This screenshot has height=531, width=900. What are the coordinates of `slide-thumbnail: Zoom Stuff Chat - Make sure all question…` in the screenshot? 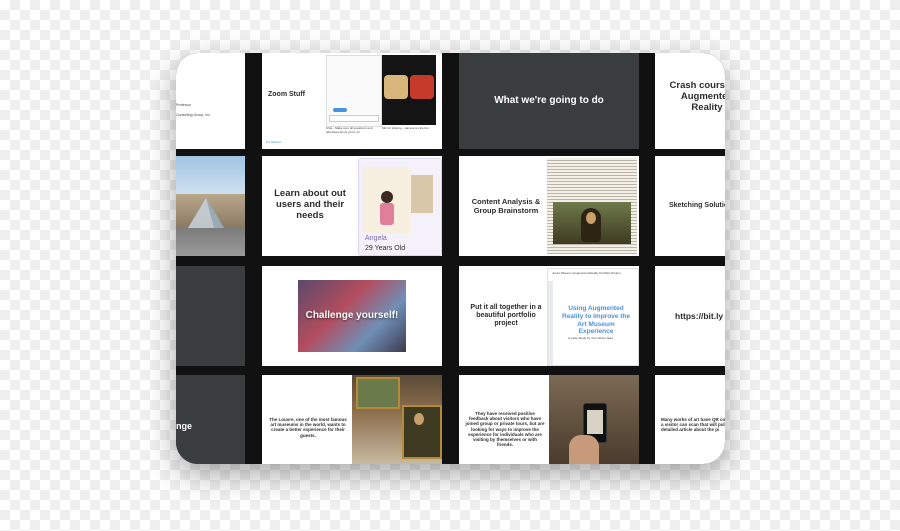 It's located at (352, 101).